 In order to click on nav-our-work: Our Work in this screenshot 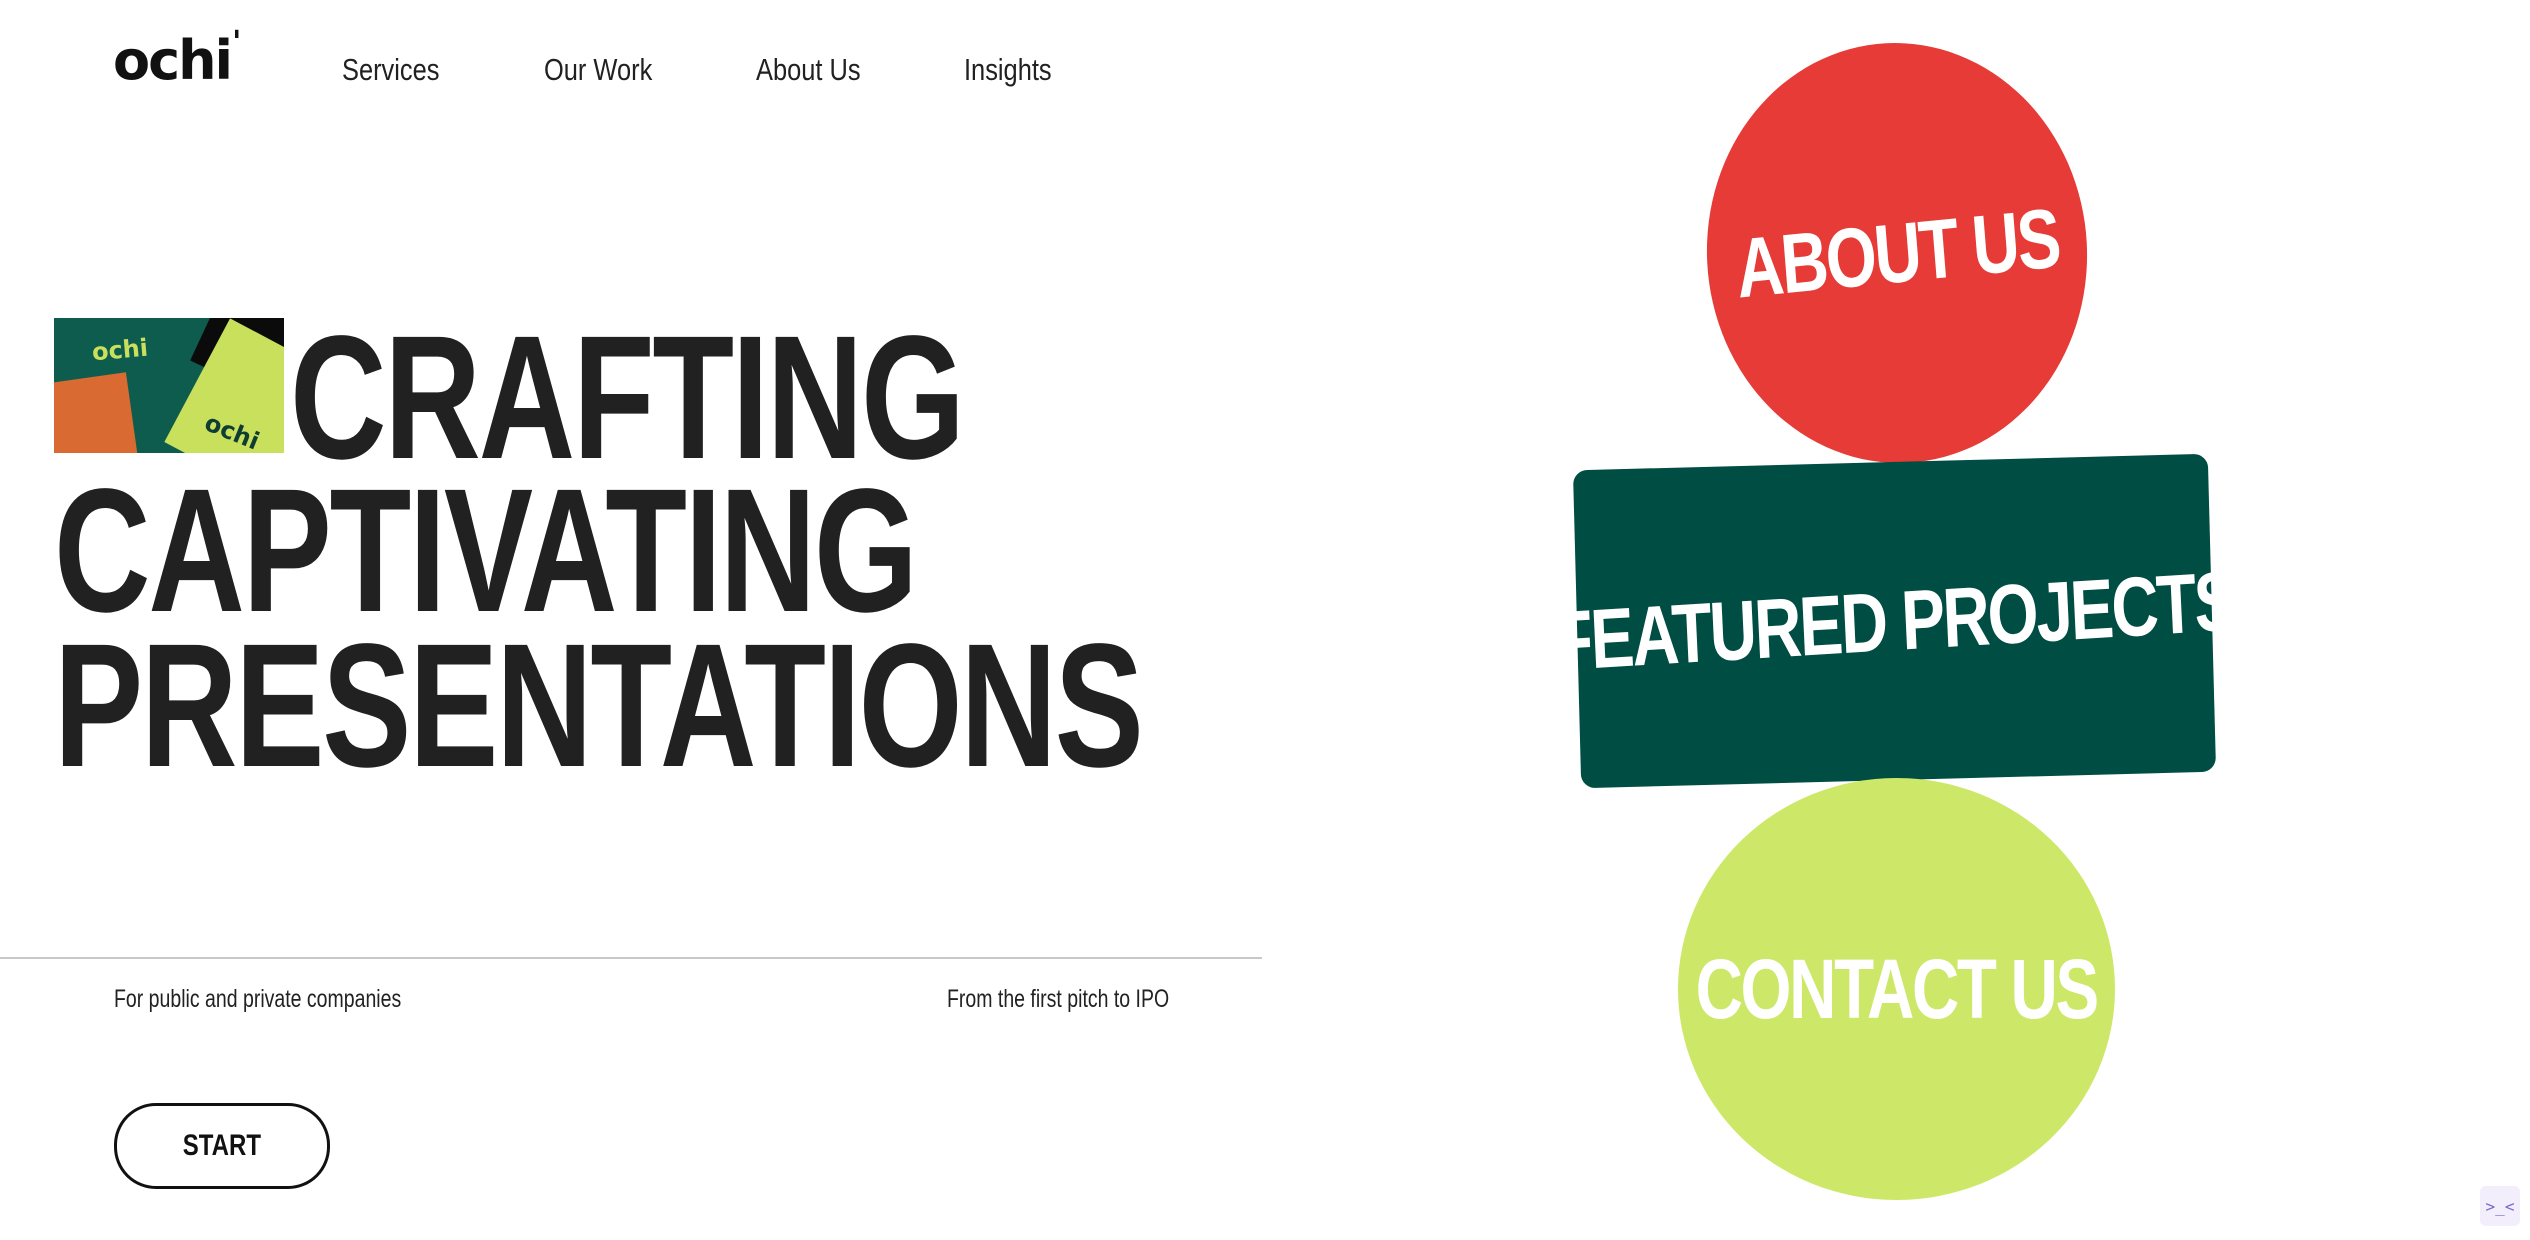, I will do `click(598, 70)`.